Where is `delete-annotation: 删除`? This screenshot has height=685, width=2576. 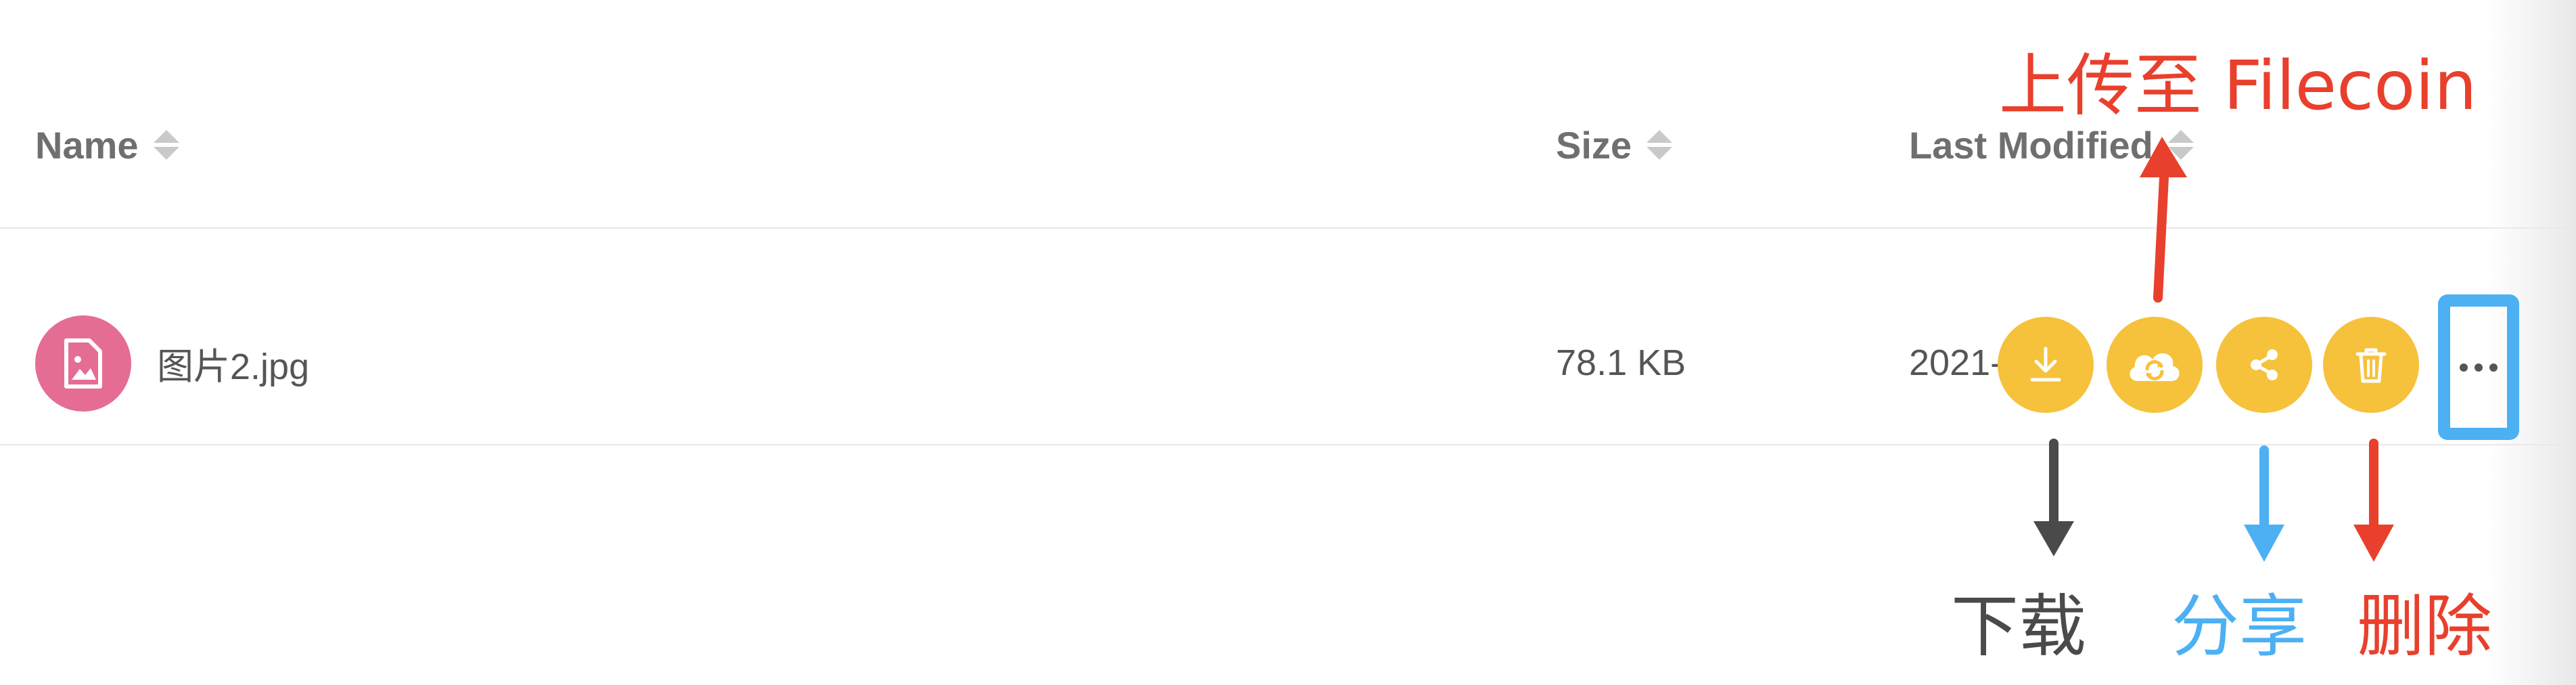 delete-annotation: 删除 is located at coordinates (2424, 626).